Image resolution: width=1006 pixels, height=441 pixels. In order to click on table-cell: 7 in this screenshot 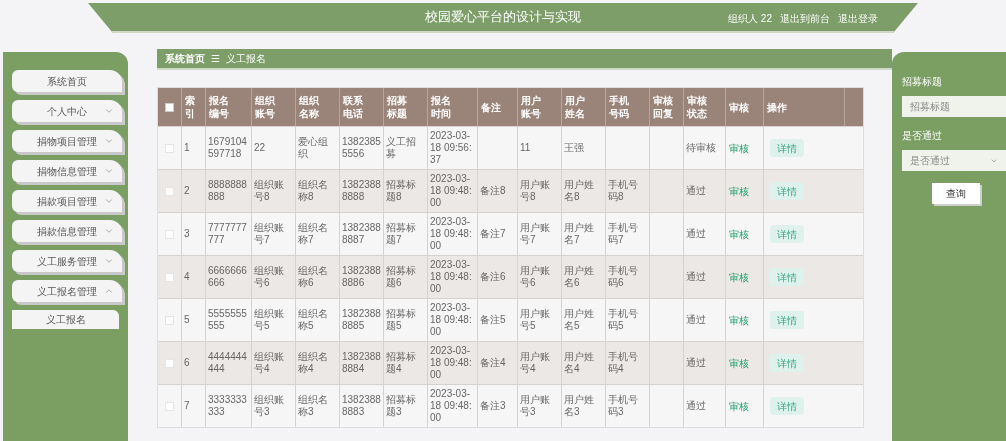, I will do `click(194, 406)`.